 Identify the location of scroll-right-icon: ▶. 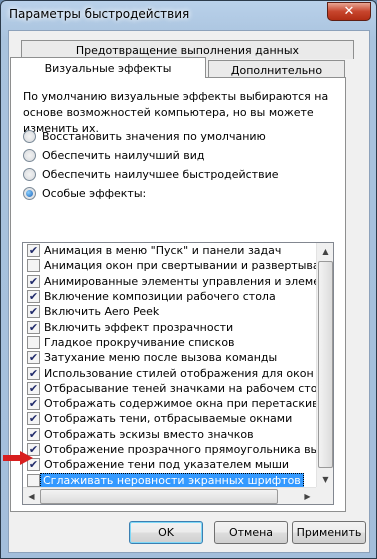
(307, 496).